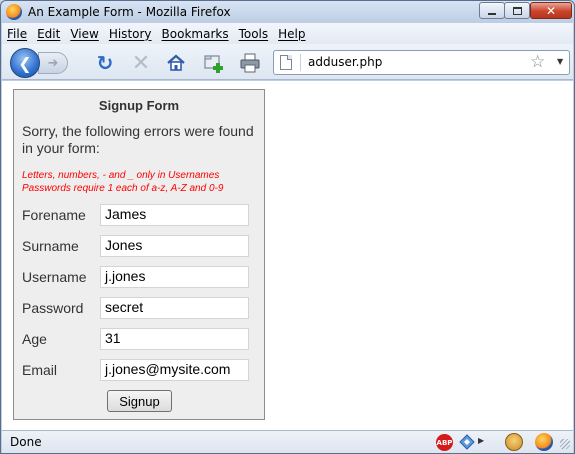 The width and height of the screenshot is (575, 454). What do you see at coordinates (287, 12) in the screenshot?
I see `title-bar: An Example Form - Mozilla Firefox ✕` at bounding box center [287, 12].